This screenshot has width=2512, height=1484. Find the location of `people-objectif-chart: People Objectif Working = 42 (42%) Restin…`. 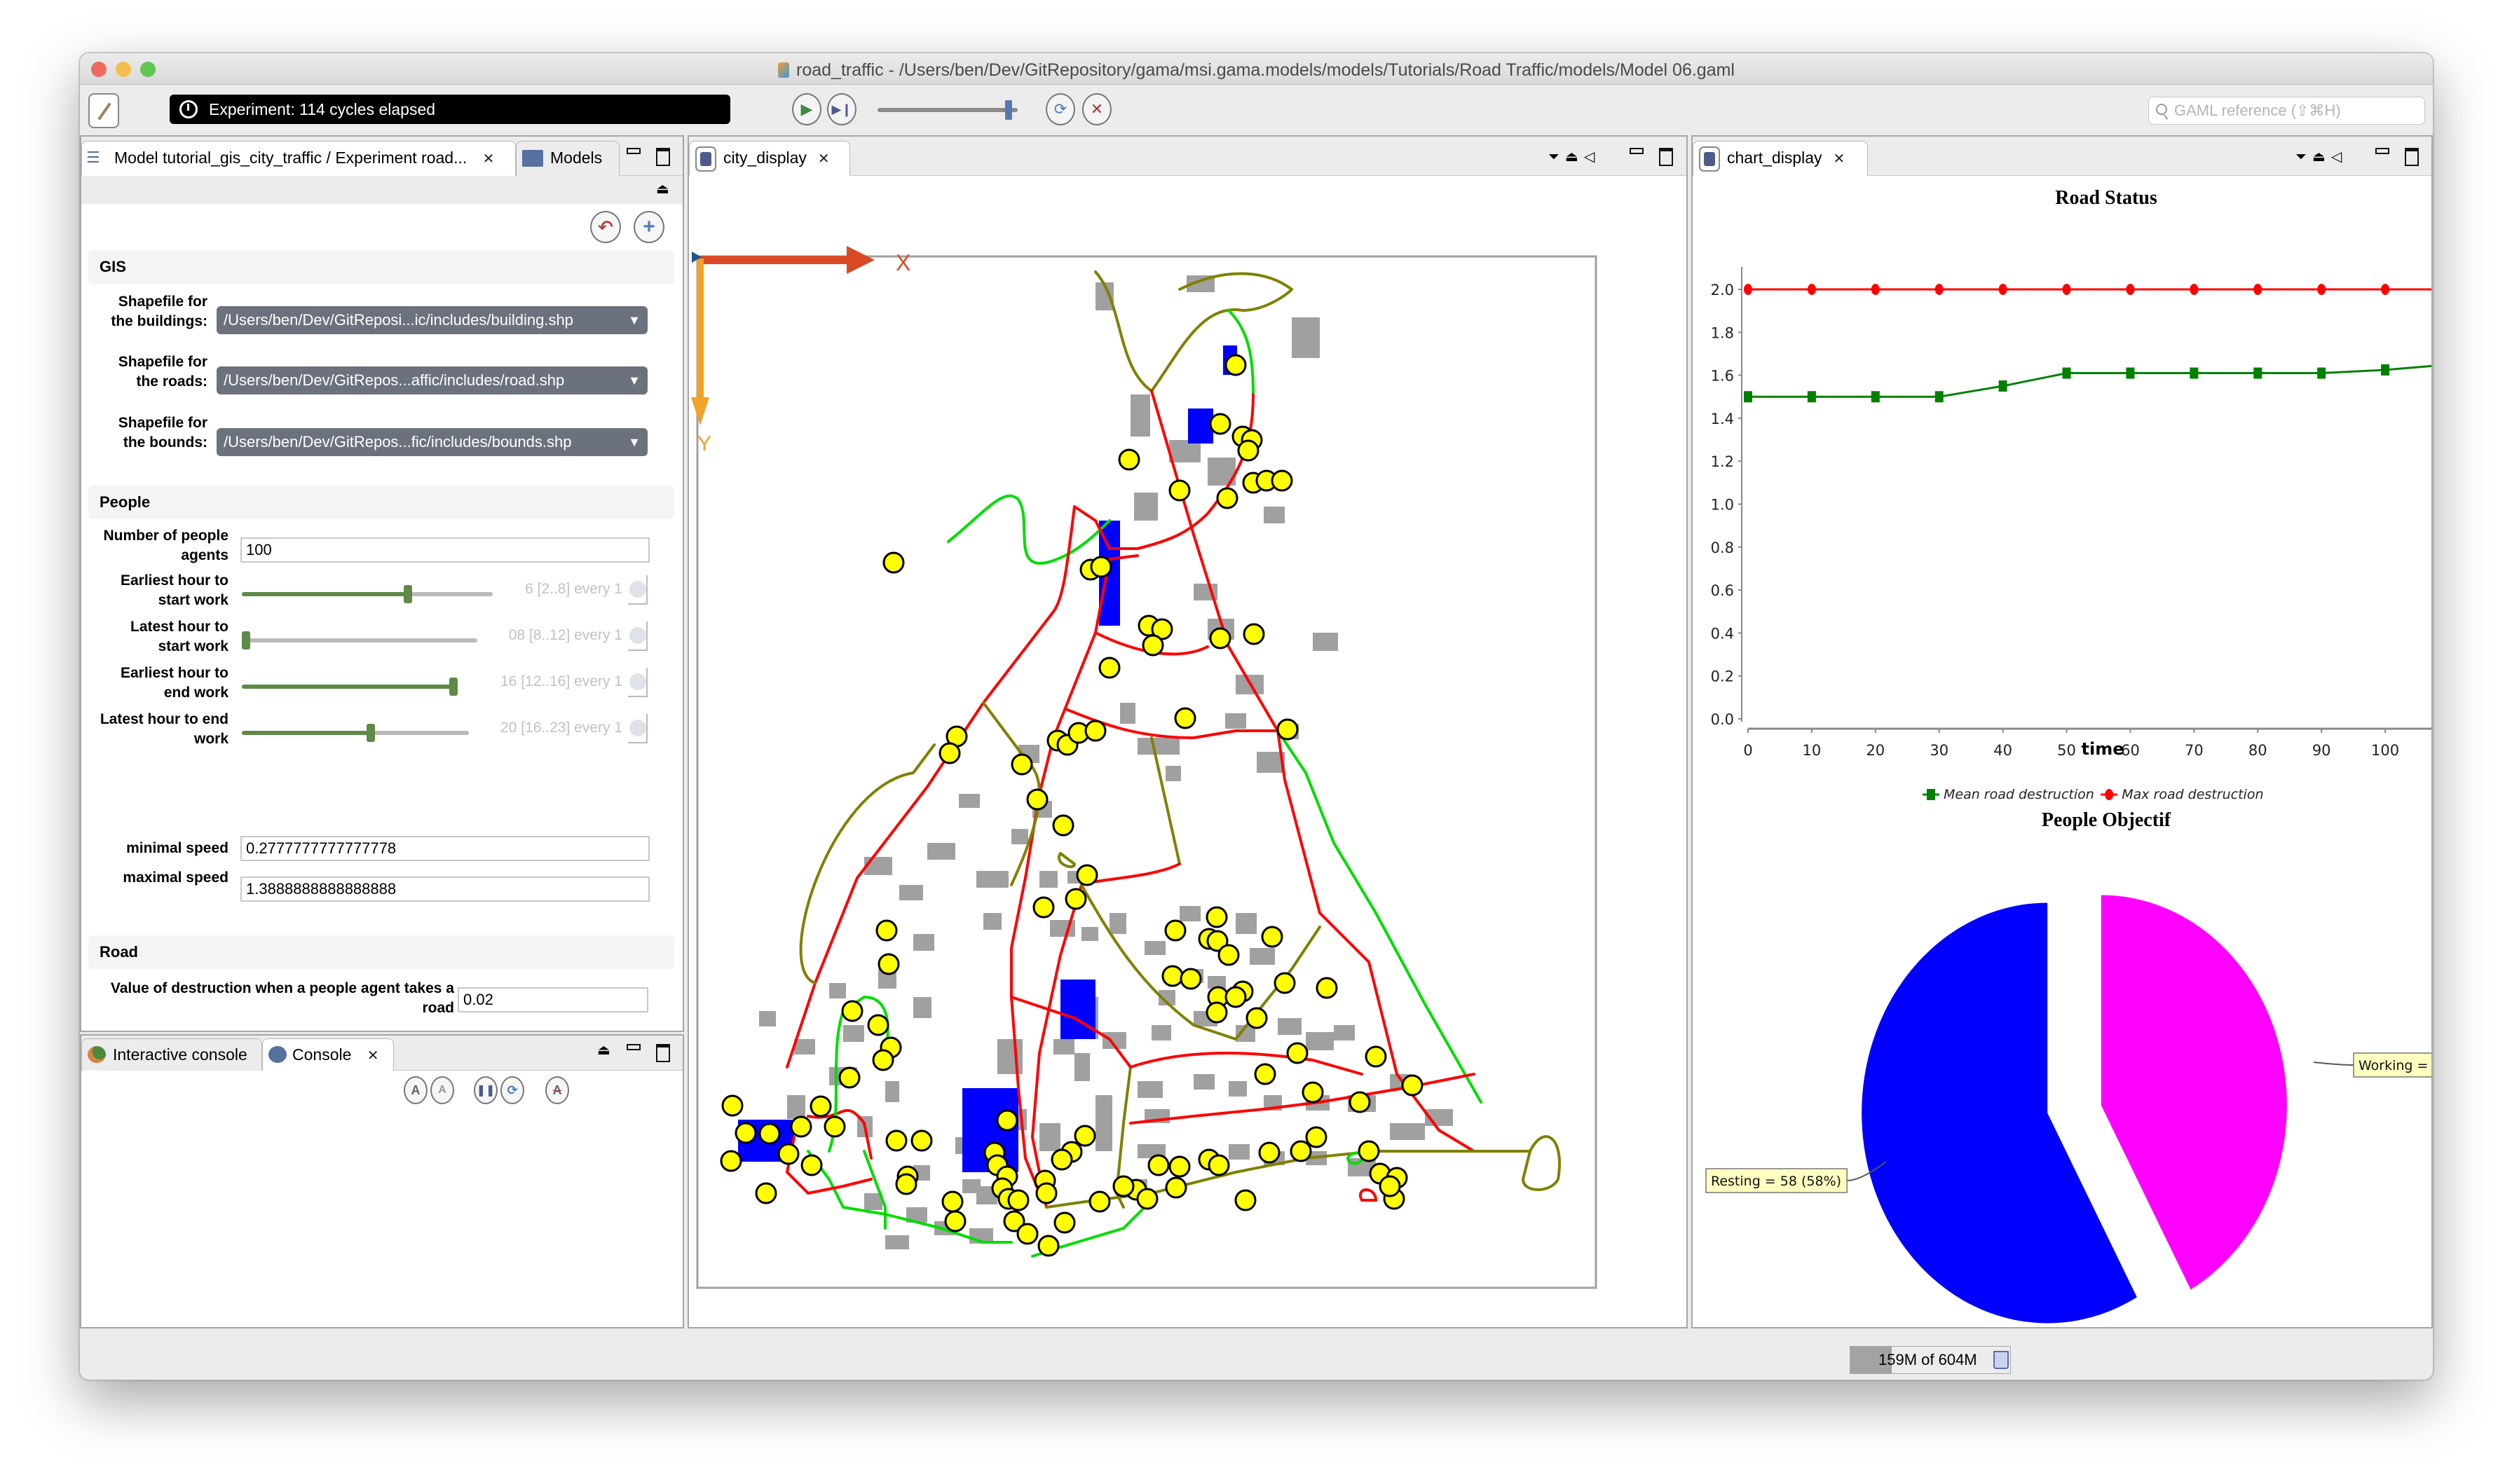

people-objectif-chart: People Objectif Working = 42 (42%) Restin… is located at coordinates (2068, 1066).